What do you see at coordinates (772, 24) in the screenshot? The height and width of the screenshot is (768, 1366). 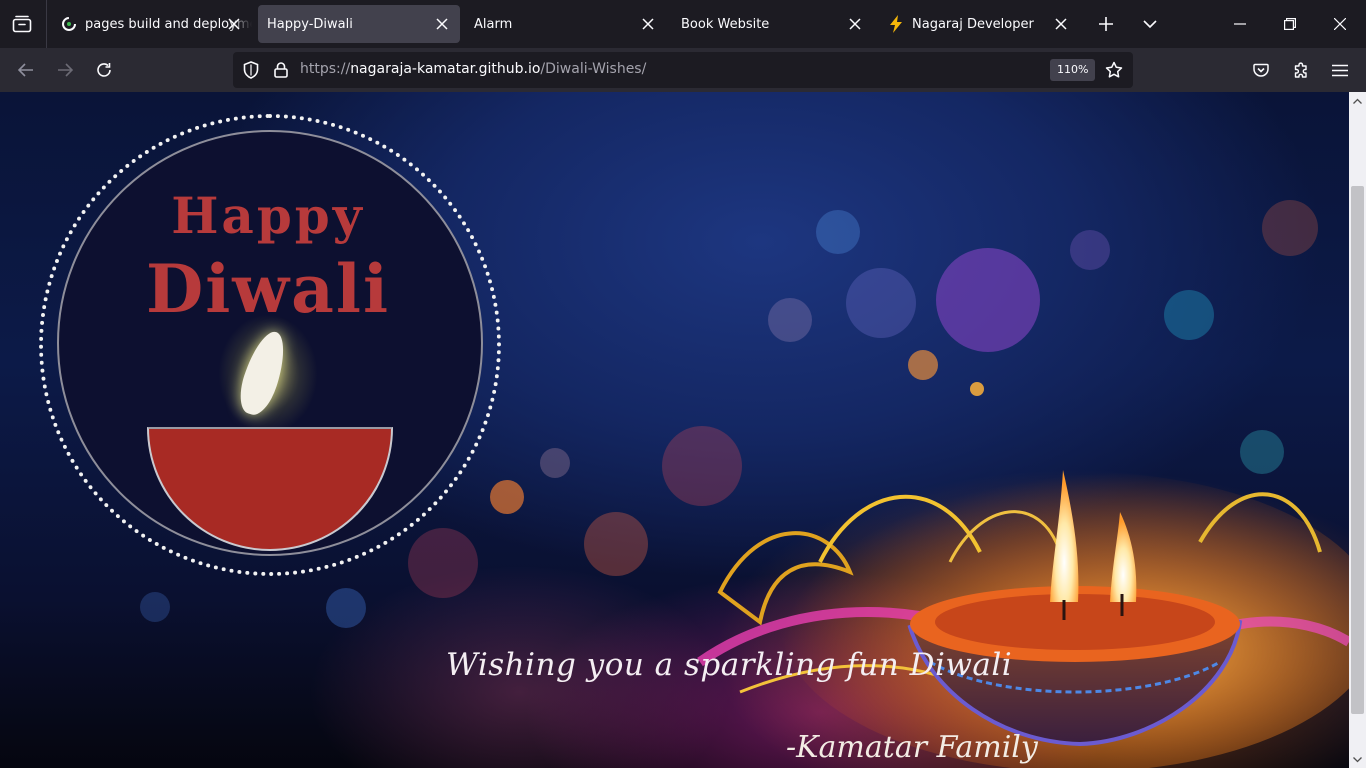 I see `tab-book-website: Book Website` at bounding box center [772, 24].